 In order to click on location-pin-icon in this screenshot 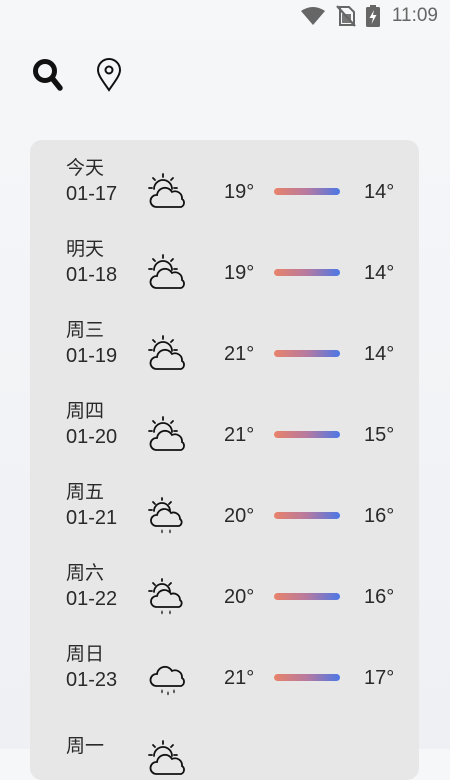, I will do `click(109, 77)`.